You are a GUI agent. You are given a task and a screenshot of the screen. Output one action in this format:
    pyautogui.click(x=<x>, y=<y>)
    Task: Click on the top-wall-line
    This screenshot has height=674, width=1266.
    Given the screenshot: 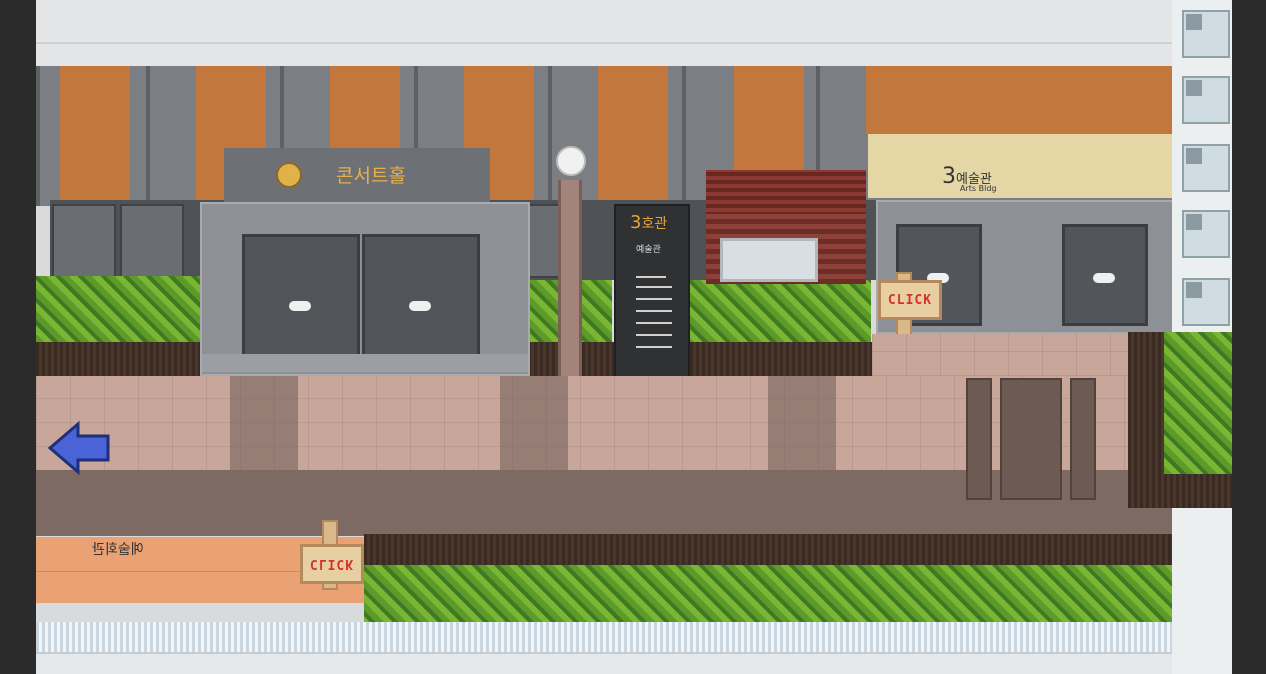 What is the action you would take?
    pyautogui.click(x=604, y=43)
    